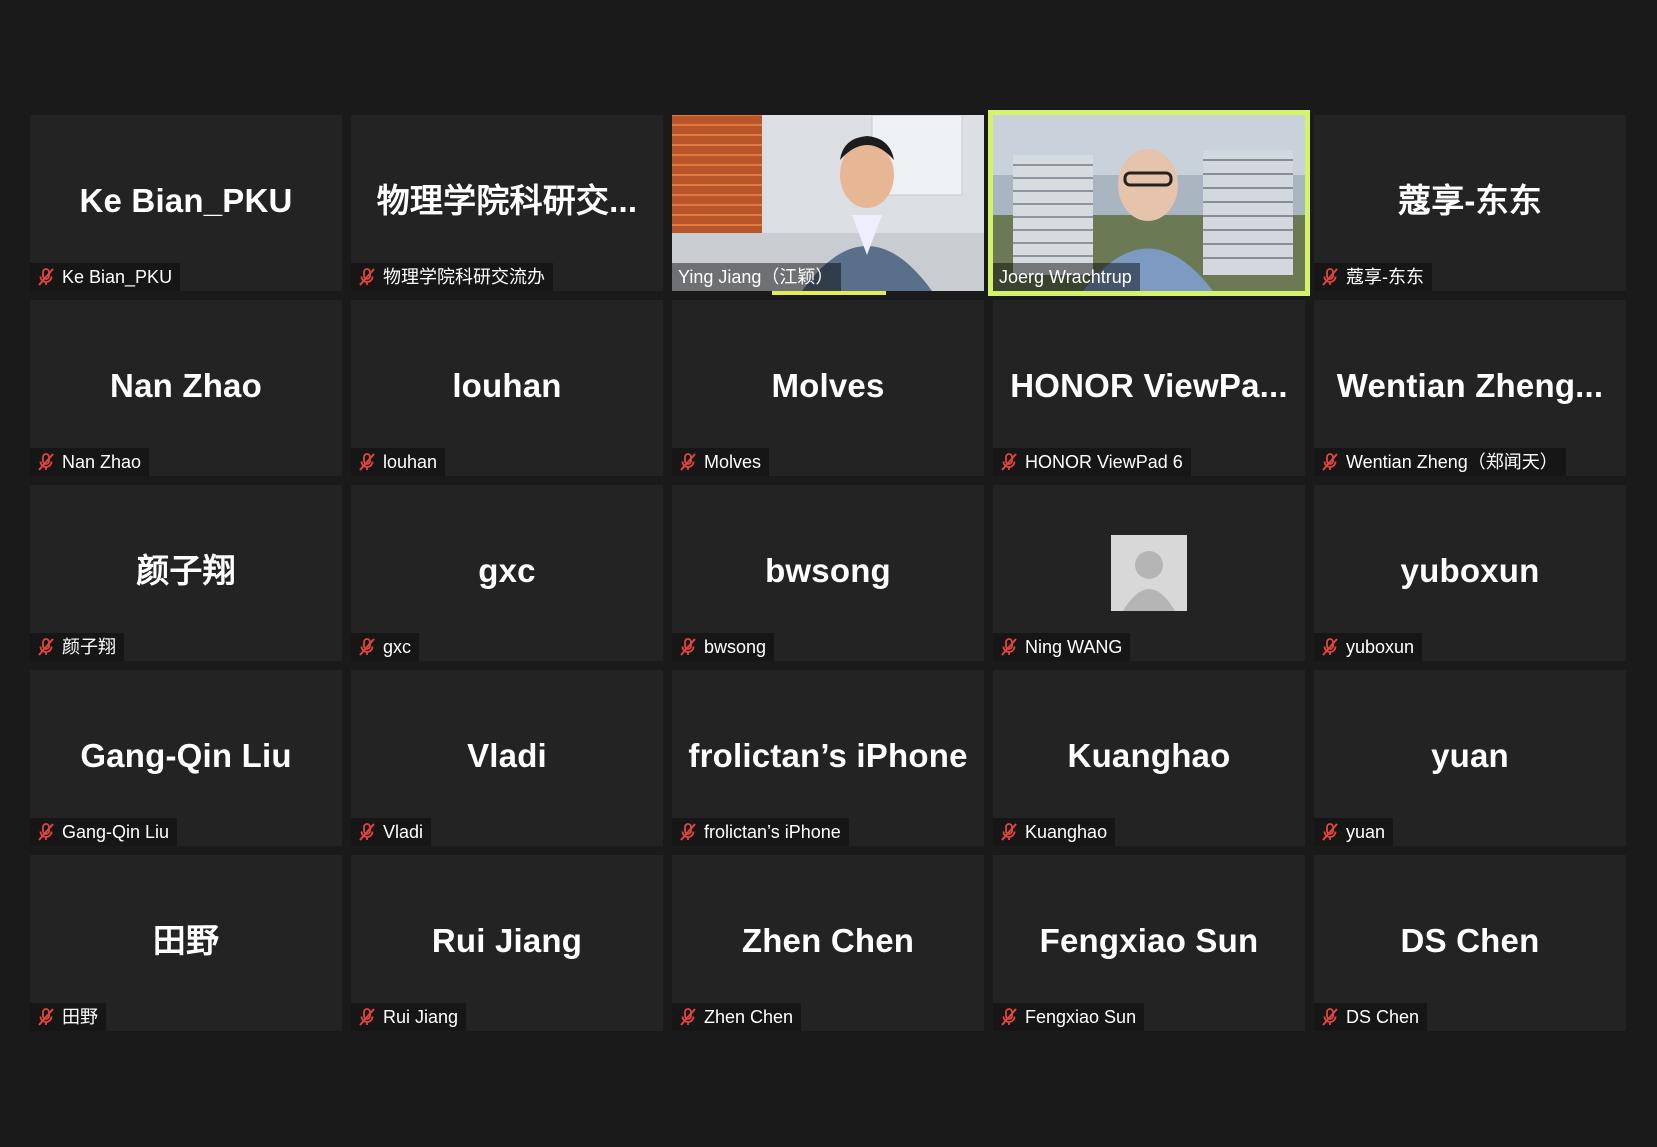  I want to click on participant-name-label: Rui Jiang, so click(409, 1017).